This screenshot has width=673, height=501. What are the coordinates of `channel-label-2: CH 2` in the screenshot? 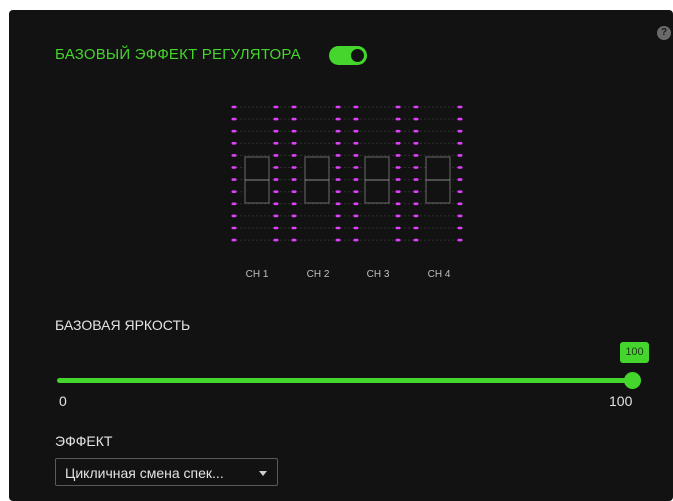 It's located at (318, 274).